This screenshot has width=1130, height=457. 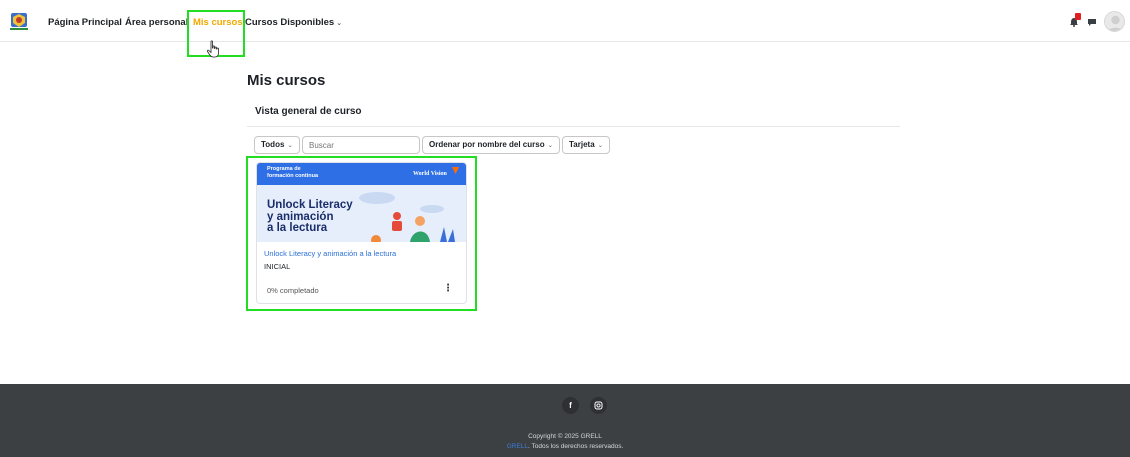 I want to click on logo-emblem-icon, so click(x=19, y=21).